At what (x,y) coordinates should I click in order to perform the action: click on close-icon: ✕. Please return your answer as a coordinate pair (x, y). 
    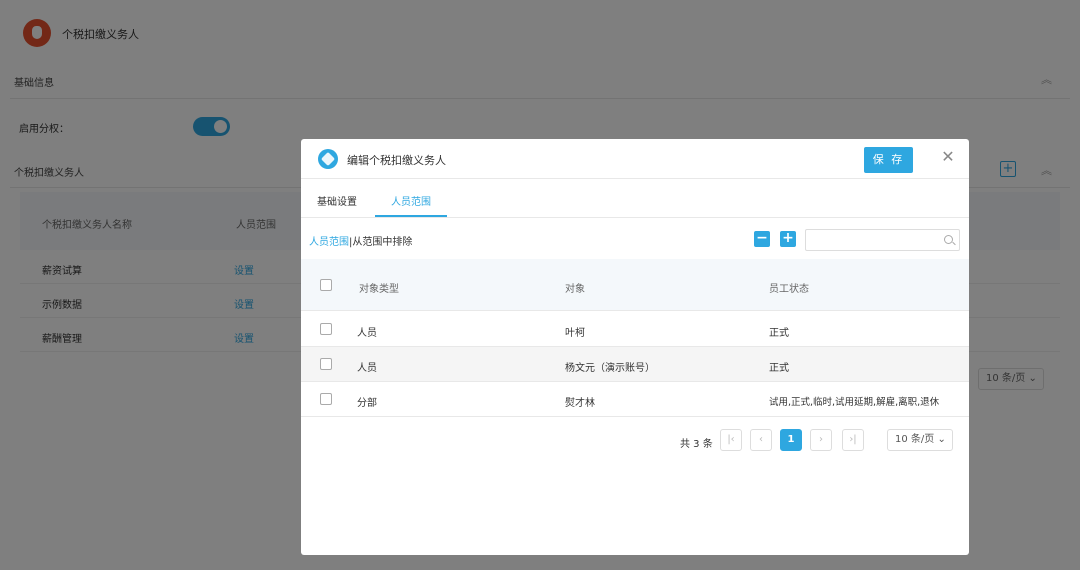
    Looking at the image, I should click on (948, 157).